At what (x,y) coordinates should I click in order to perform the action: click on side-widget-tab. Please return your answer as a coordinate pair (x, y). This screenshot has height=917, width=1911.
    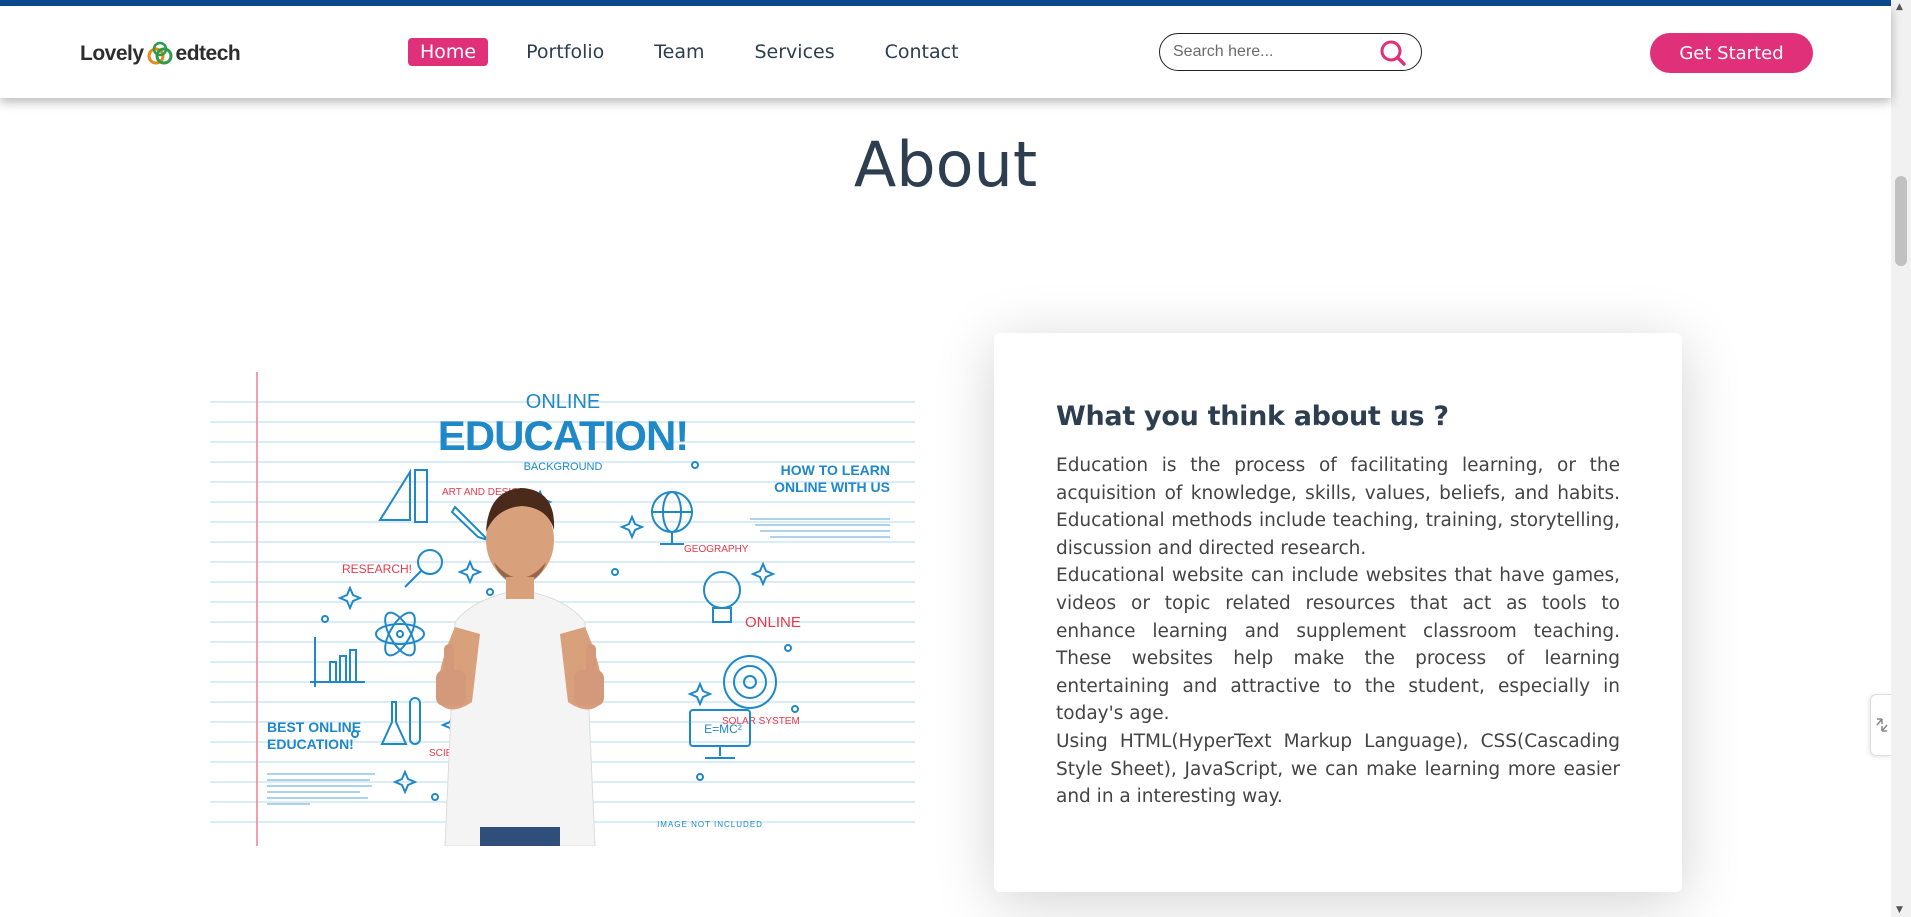
    Looking at the image, I should click on (1881, 725).